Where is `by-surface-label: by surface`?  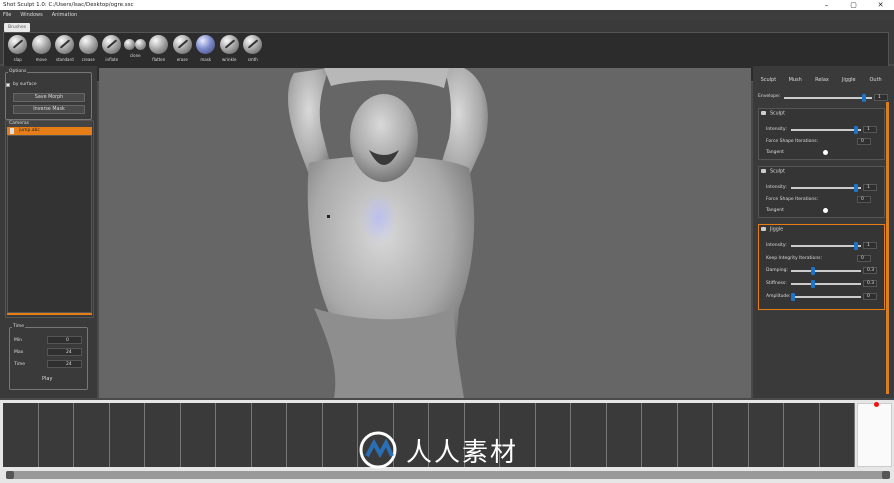 by-surface-label: by surface is located at coordinates (25, 84).